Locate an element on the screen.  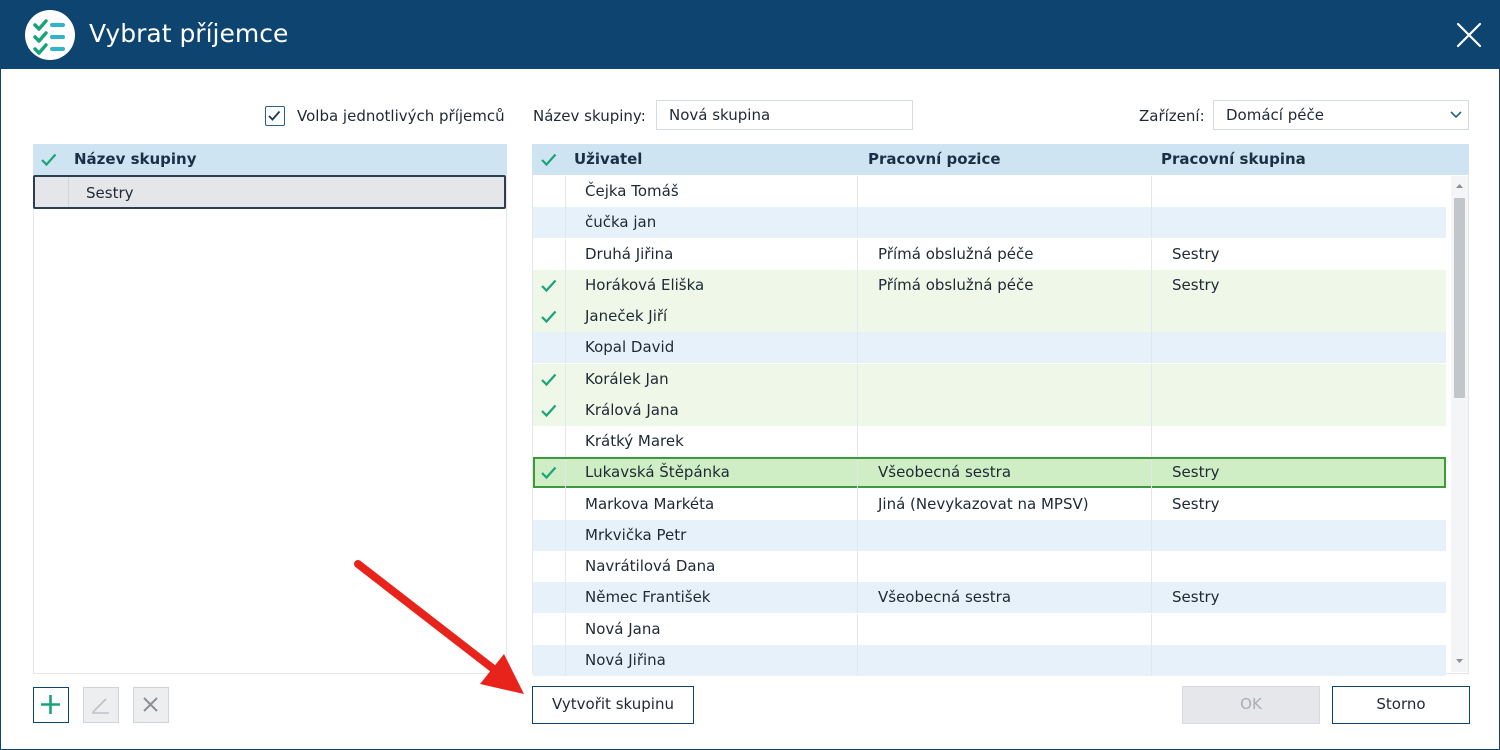
plus-icon is located at coordinates (50, 704).